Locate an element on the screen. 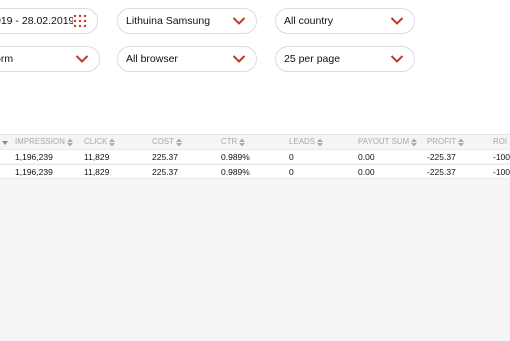 Image resolution: width=510 pixels, height=341 pixels. country-select: All country is located at coordinates (345, 21).